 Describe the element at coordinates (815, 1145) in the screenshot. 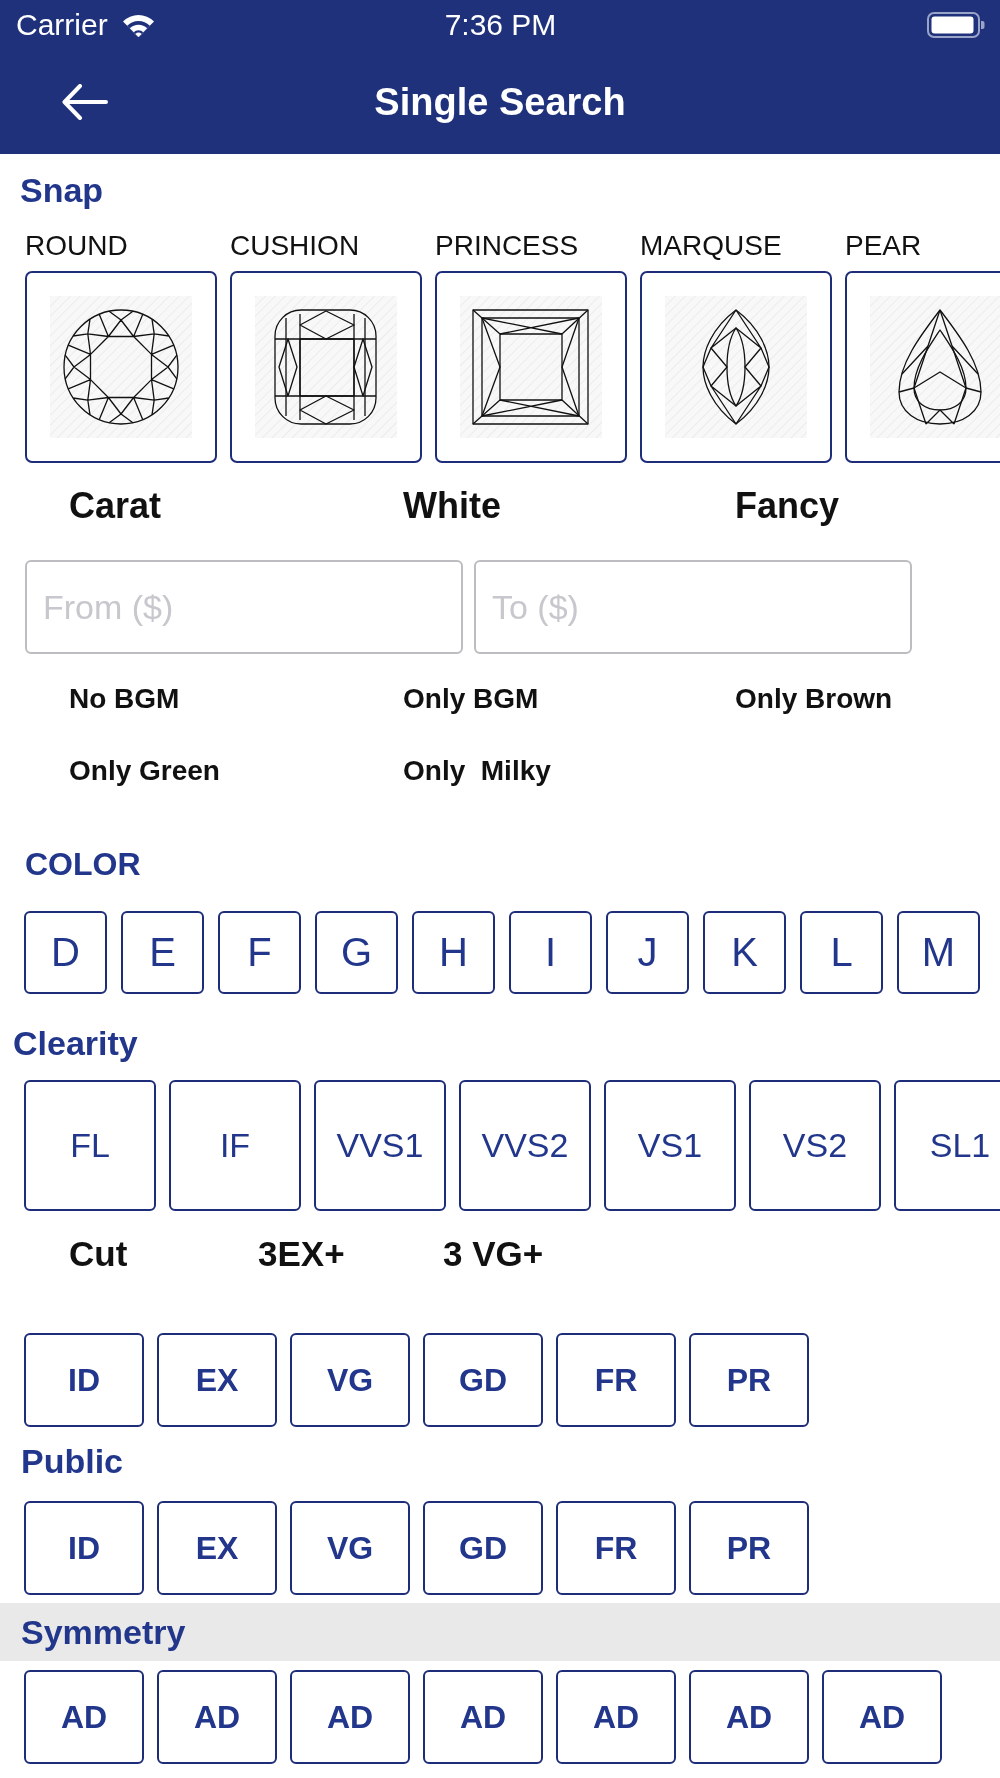

I see `clarity-grade-button: VS2` at that location.